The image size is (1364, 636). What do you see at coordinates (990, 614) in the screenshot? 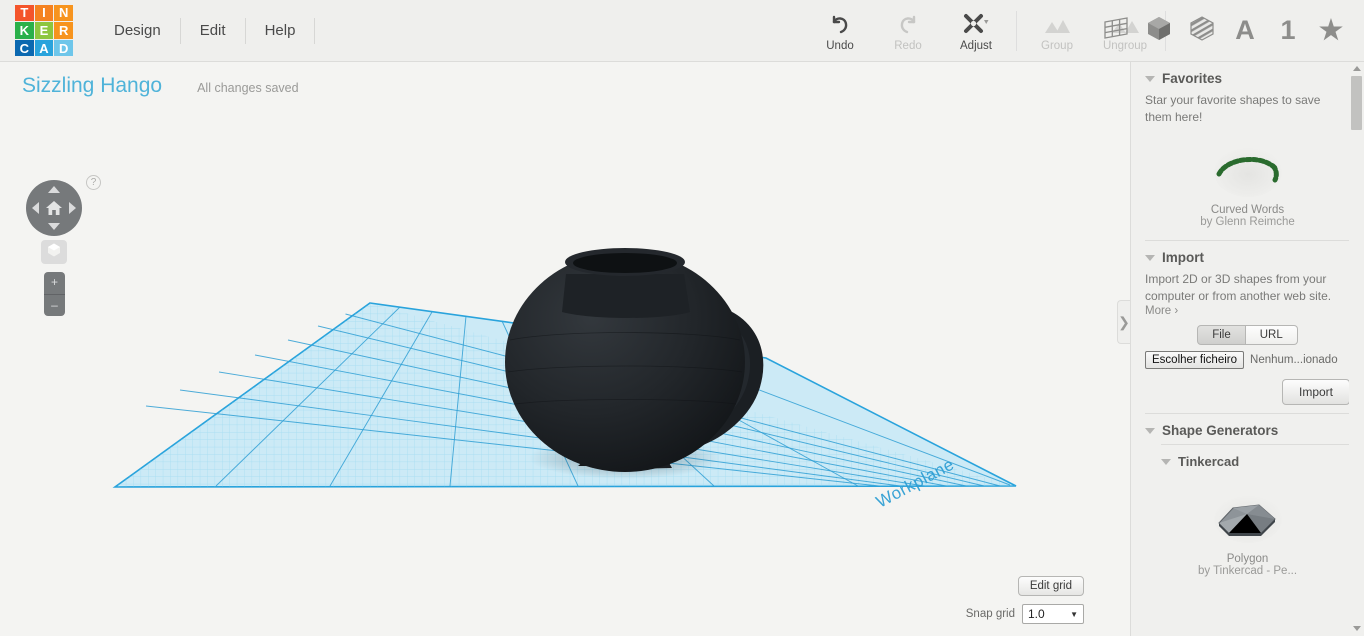
I see `snap-grid-label: Snap grid` at bounding box center [990, 614].